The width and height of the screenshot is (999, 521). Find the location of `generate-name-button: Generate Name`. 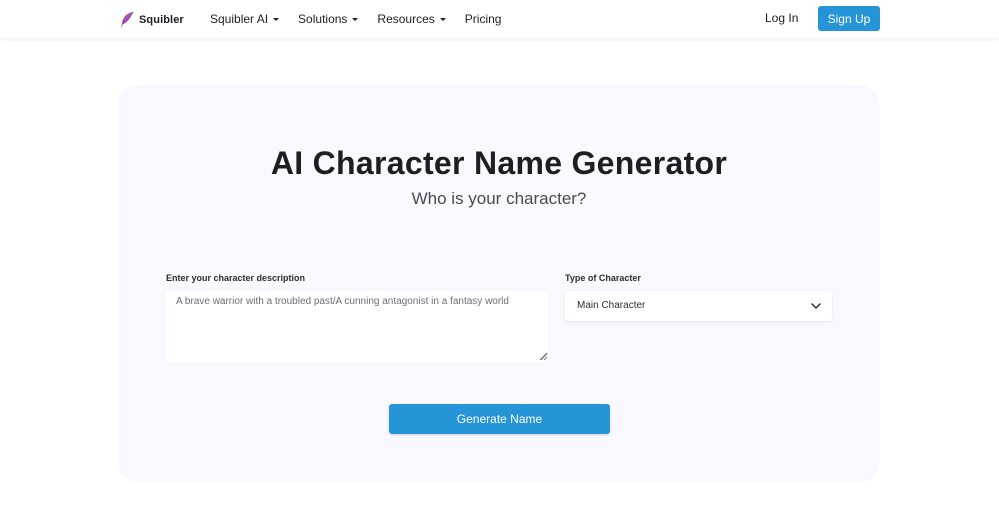

generate-name-button: Generate Name is located at coordinates (499, 419).